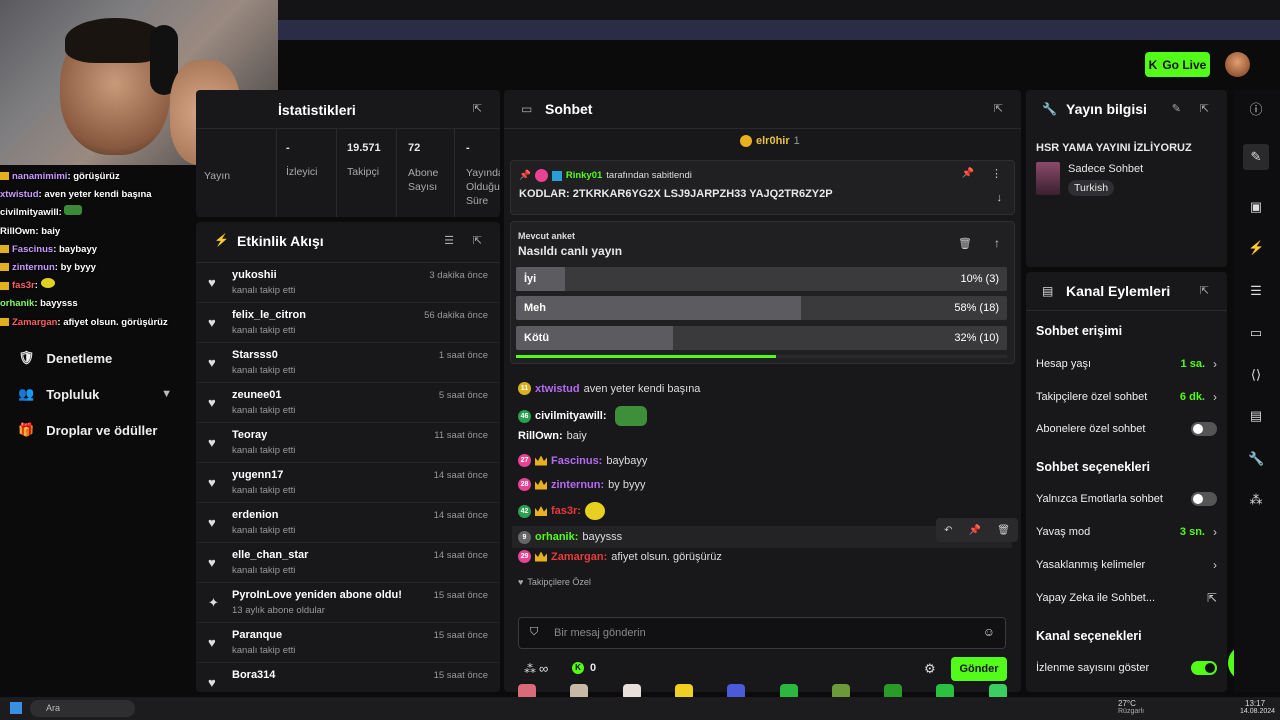 This screenshot has height=720, width=1280. I want to click on chat-text: aven yeter kendi başına, so click(642, 388).